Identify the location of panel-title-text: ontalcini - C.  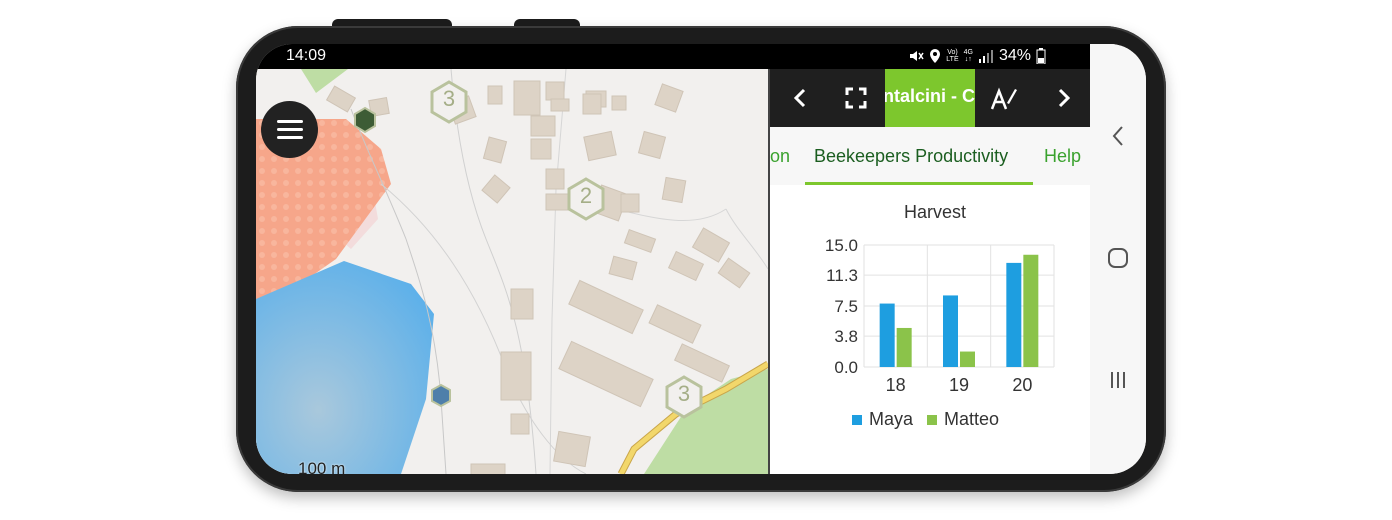
(930, 96).